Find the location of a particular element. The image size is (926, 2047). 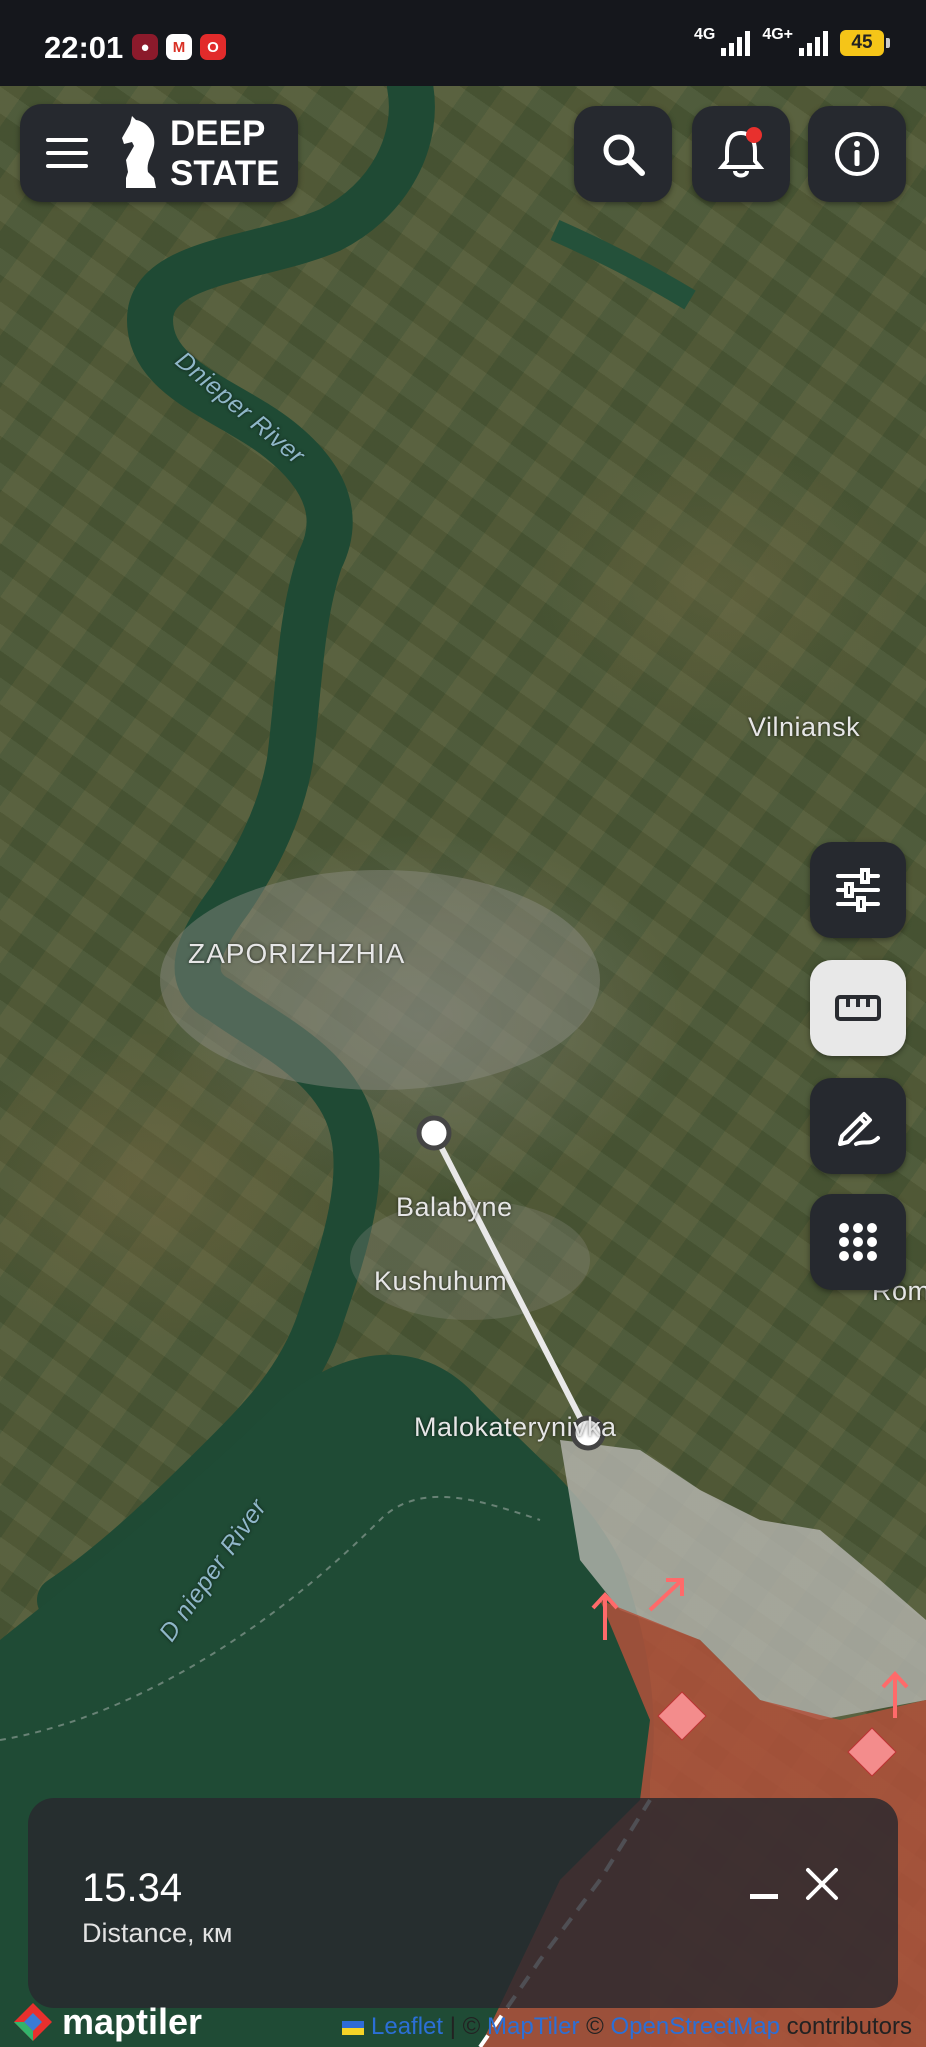

knight-logo-icon is located at coordinates (139, 152).